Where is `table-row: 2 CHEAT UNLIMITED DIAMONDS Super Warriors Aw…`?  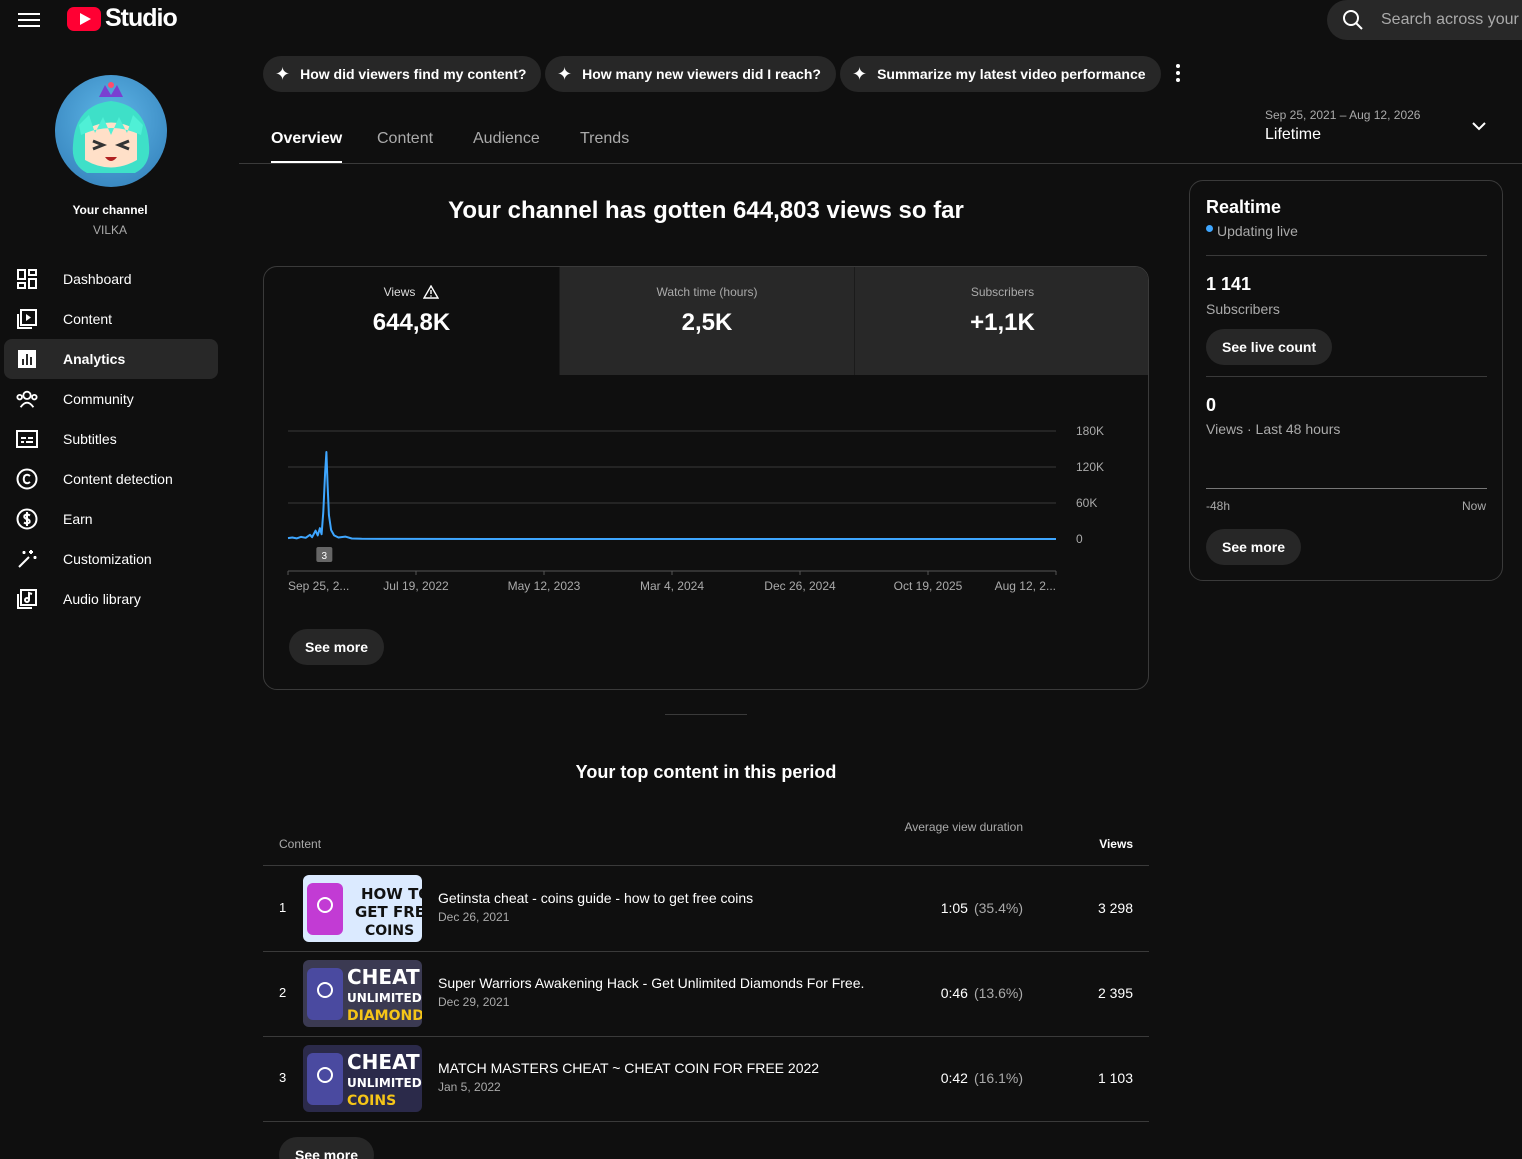
table-row: 2 CHEAT UNLIMITED DIAMONDS Super Warriors Aw… is located at coordinates (706, 993).